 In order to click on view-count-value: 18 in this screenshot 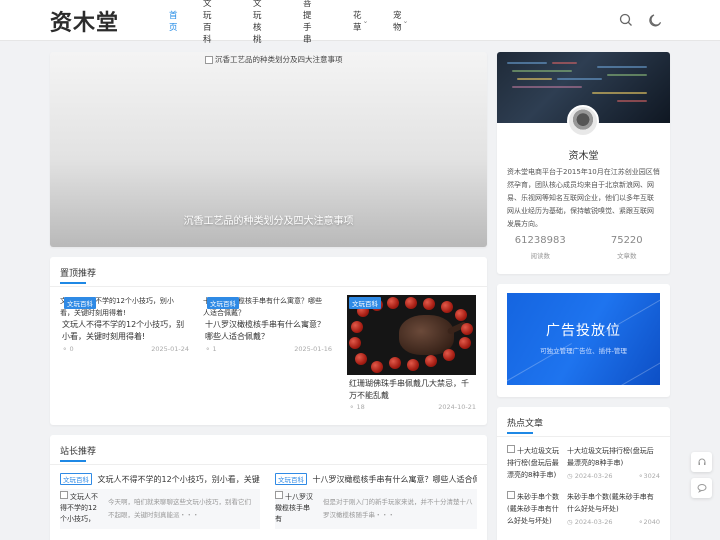, I will do `click(360, 407)`.